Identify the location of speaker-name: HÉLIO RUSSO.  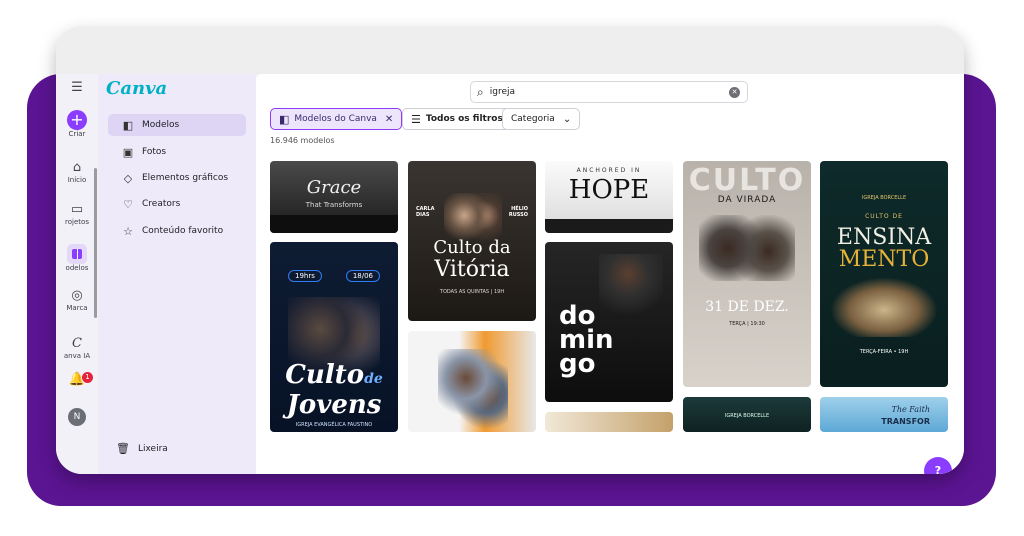
(518, 212).